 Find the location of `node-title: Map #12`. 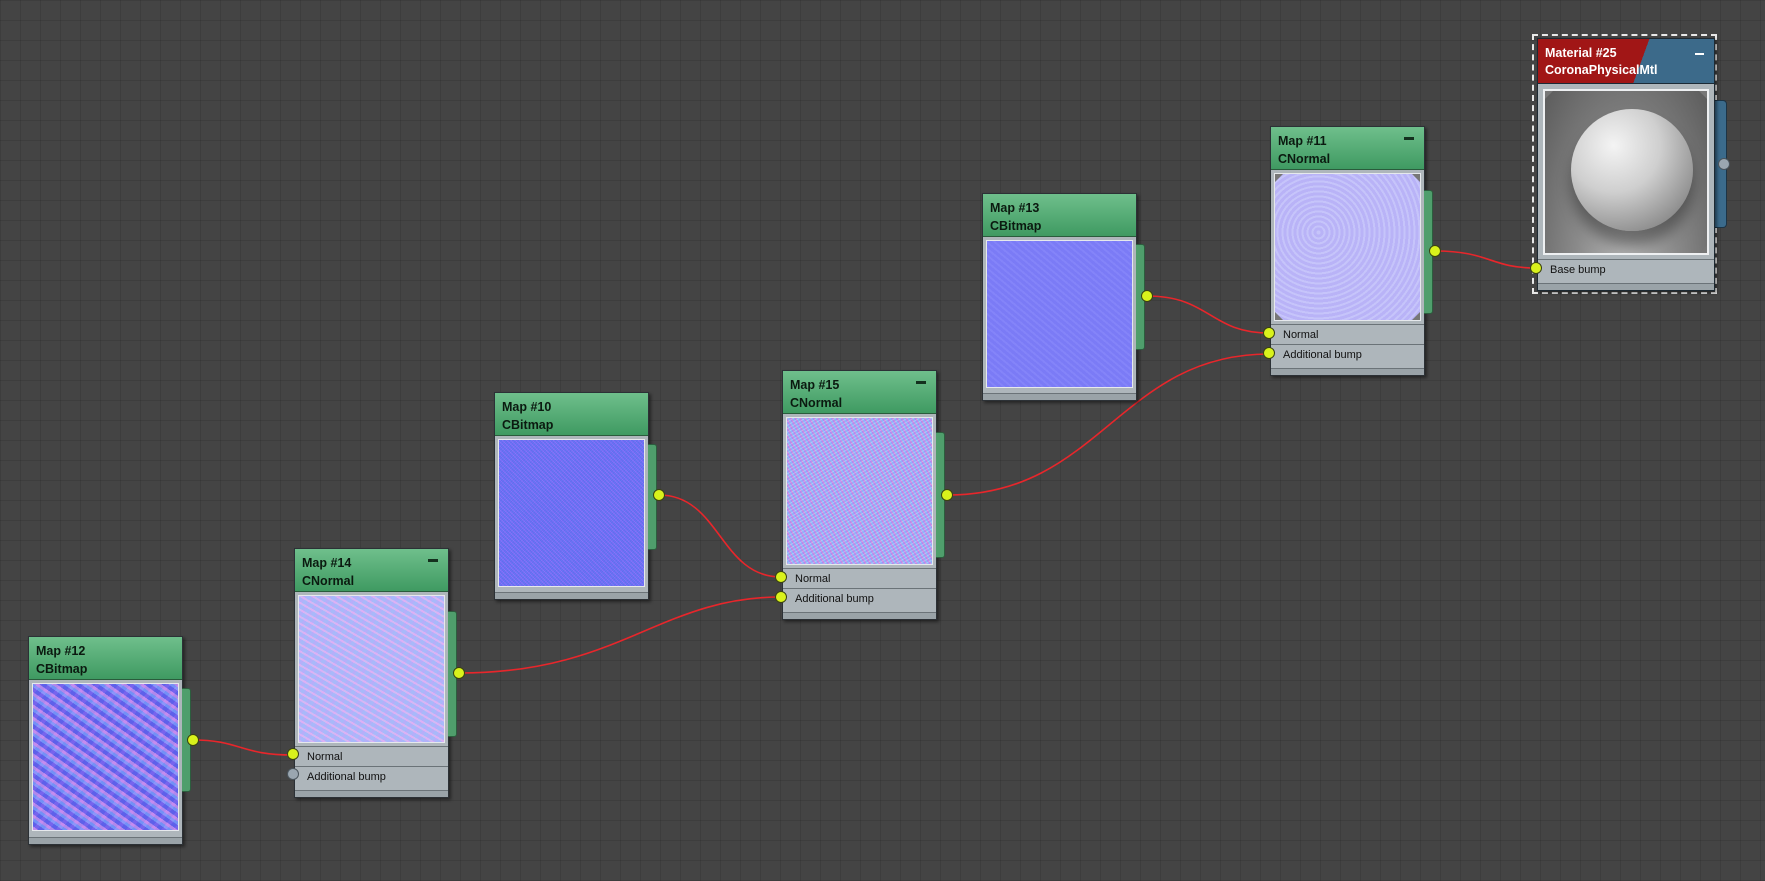

node-title: Map #12 is located at coordinates (61, 651).